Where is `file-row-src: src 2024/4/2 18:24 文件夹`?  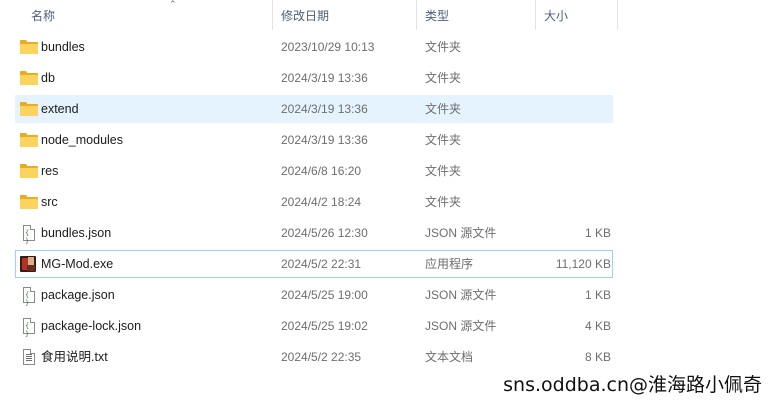 file-row-src: src 2024/4/2 18:24 文件夹 is located at coordinates (314, 202).